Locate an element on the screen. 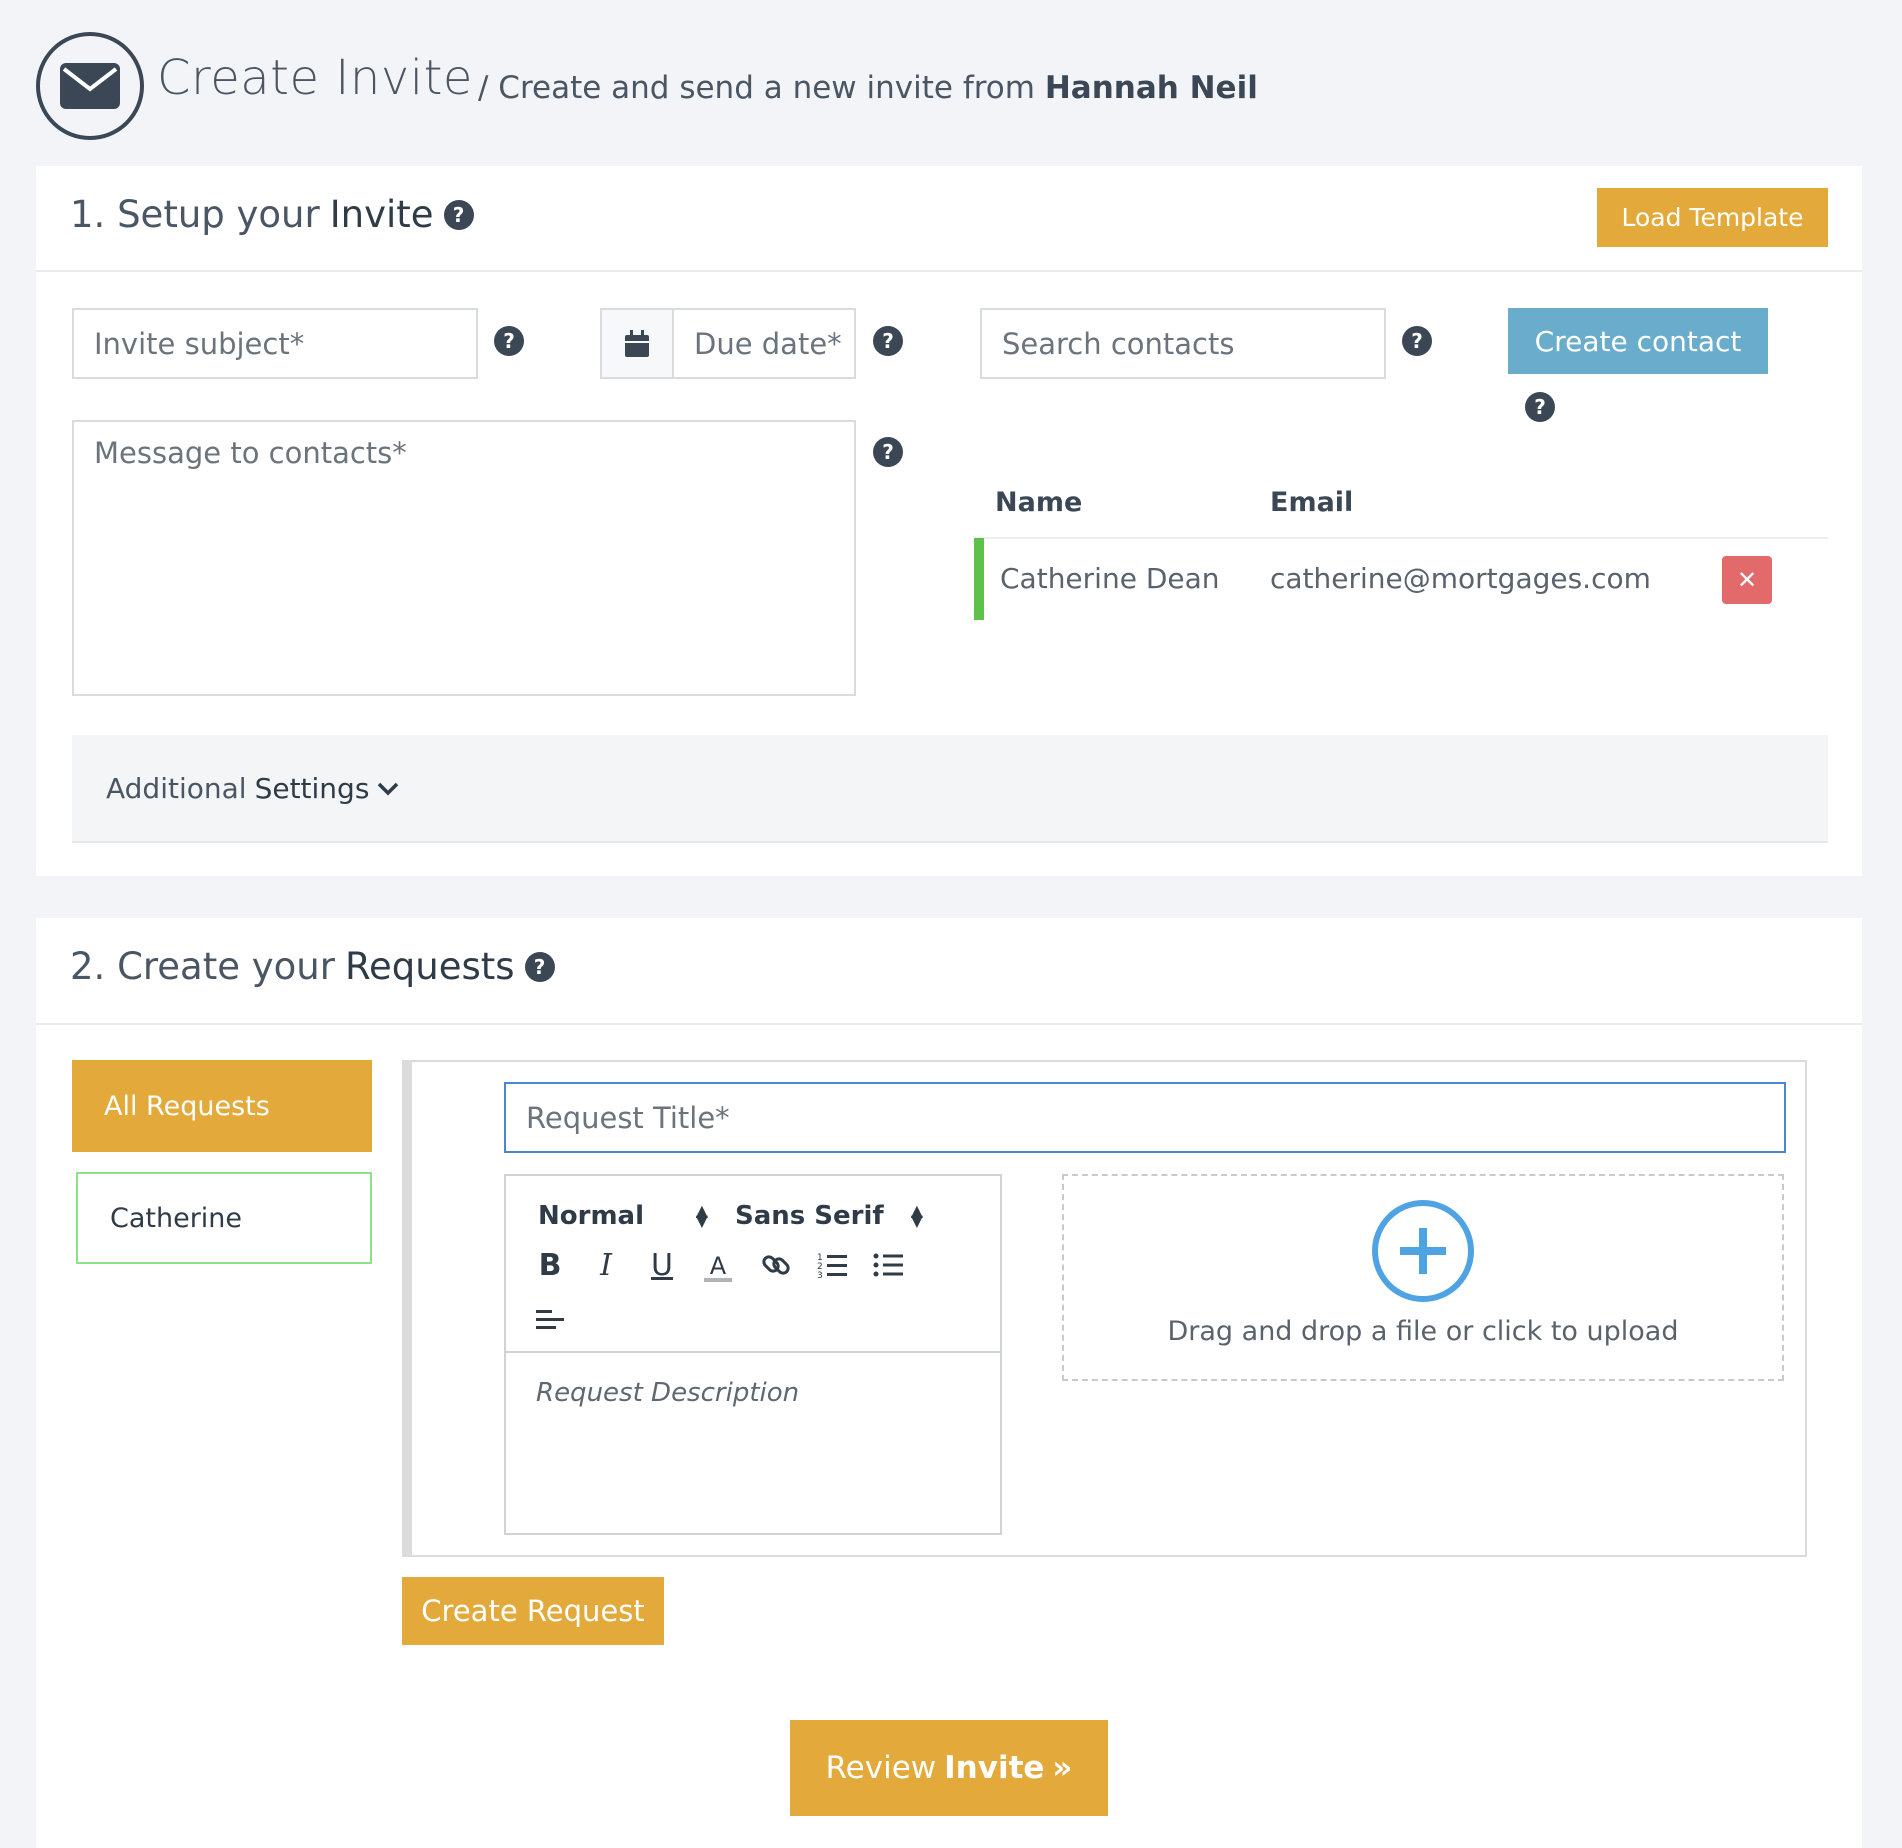 Image resolution: width=1902 pixels, height=1848 pixels. format-select: Normal ▲ ▼ is located at coordinates (623, 1216).